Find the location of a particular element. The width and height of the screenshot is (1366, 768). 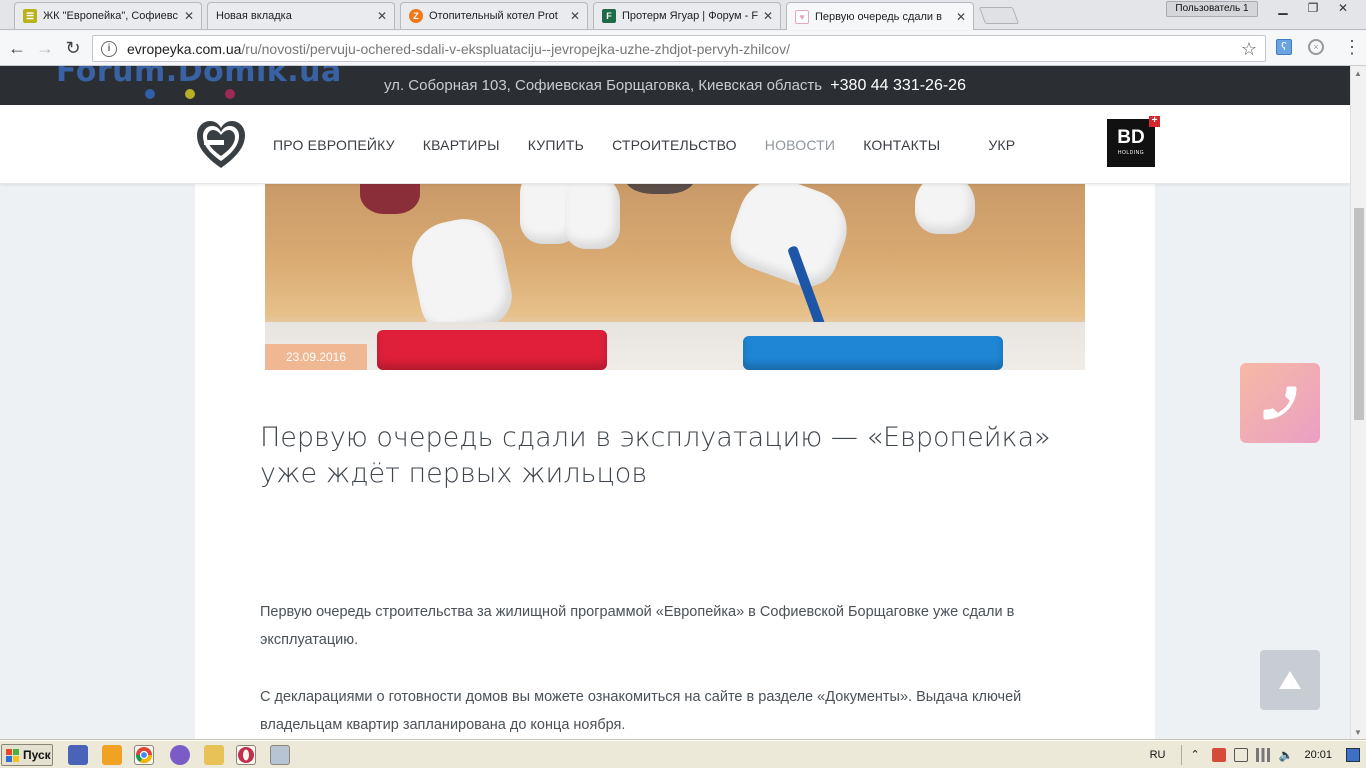

browser-tab: ☰ ЖК "Европейка", Софиевс ✕ is located at coordinates (108, 15).